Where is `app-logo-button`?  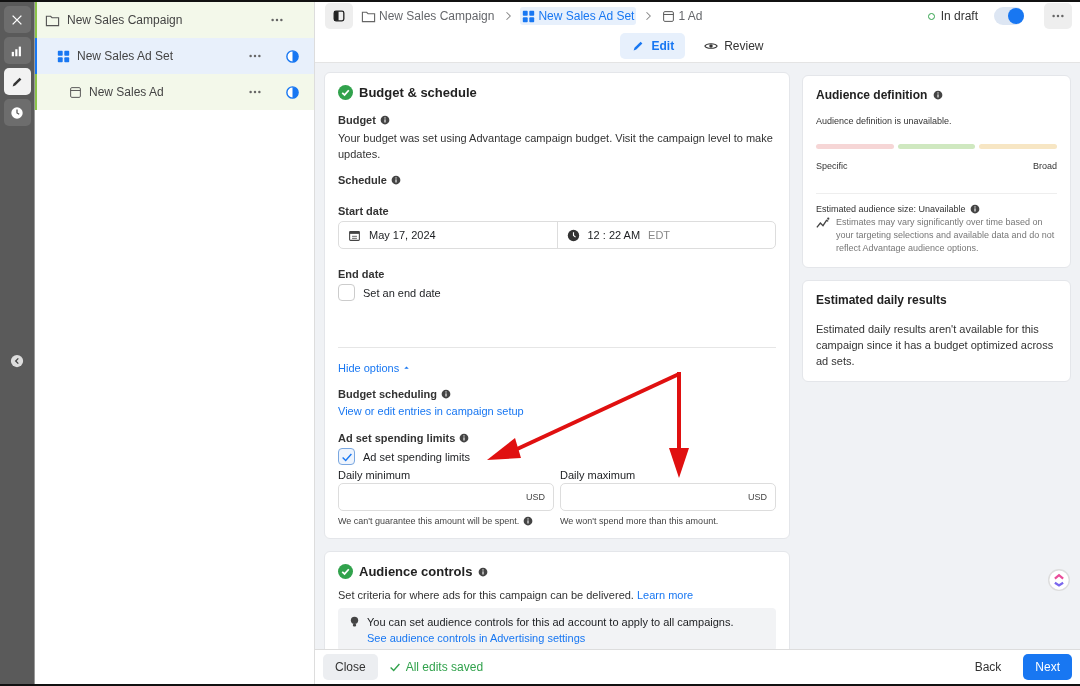 app-logo-button is located at coordinates (1059, 581).